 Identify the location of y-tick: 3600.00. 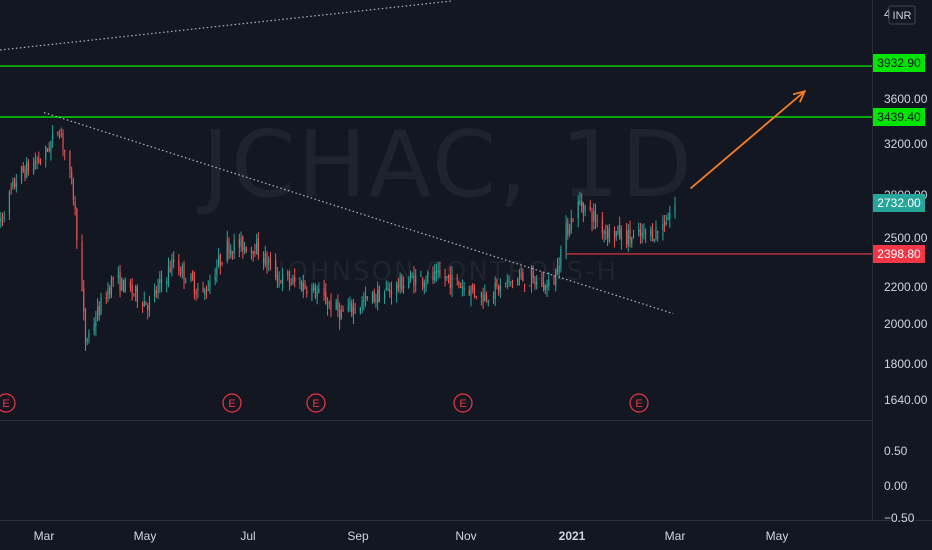
(906, 99).